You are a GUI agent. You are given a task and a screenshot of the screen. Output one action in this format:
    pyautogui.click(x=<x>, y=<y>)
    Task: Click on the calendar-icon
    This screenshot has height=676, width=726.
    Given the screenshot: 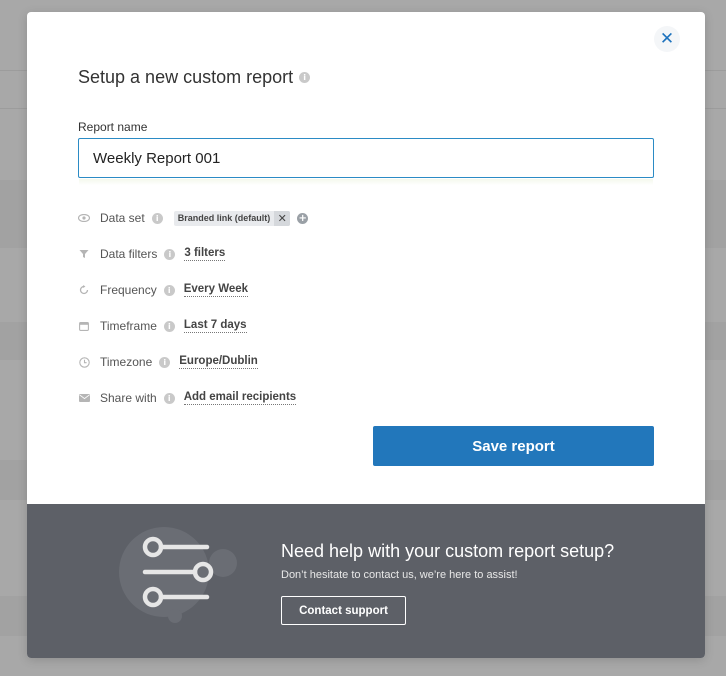 What is the action you would take?
    pyautogui.click(x=84, y=326)
    